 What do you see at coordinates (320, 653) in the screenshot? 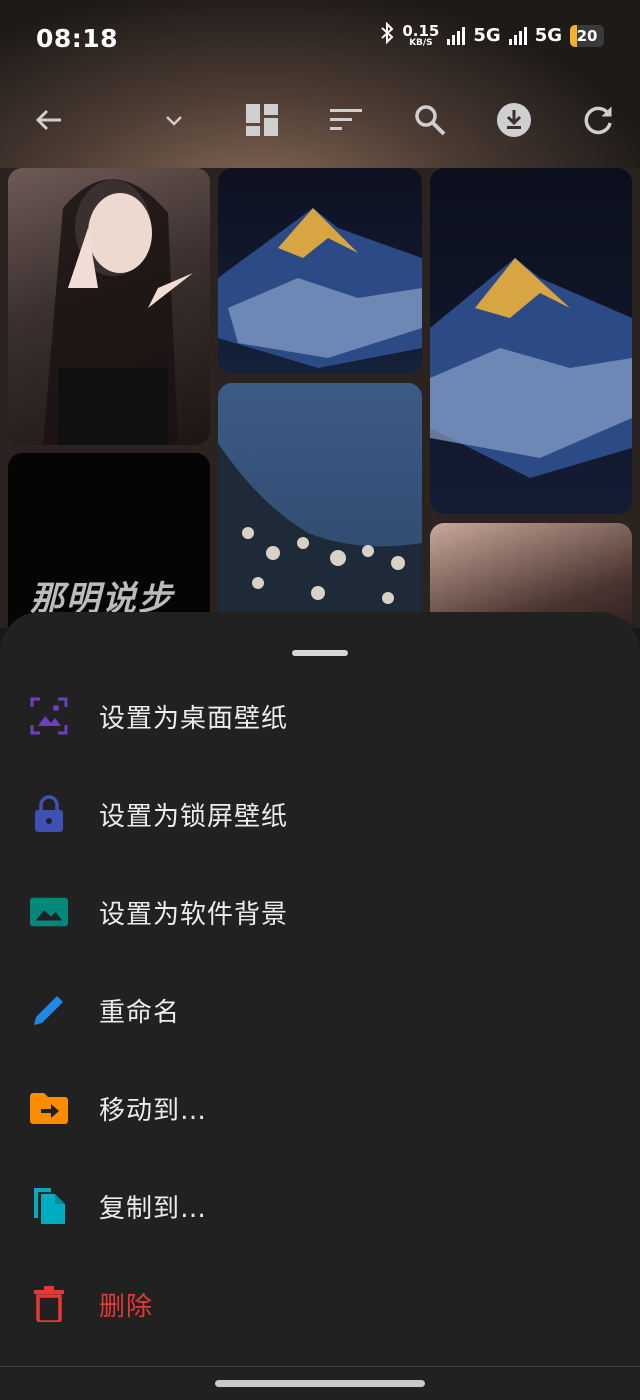
I see `sheet-drag-handle` at bounding box center [320, 653].